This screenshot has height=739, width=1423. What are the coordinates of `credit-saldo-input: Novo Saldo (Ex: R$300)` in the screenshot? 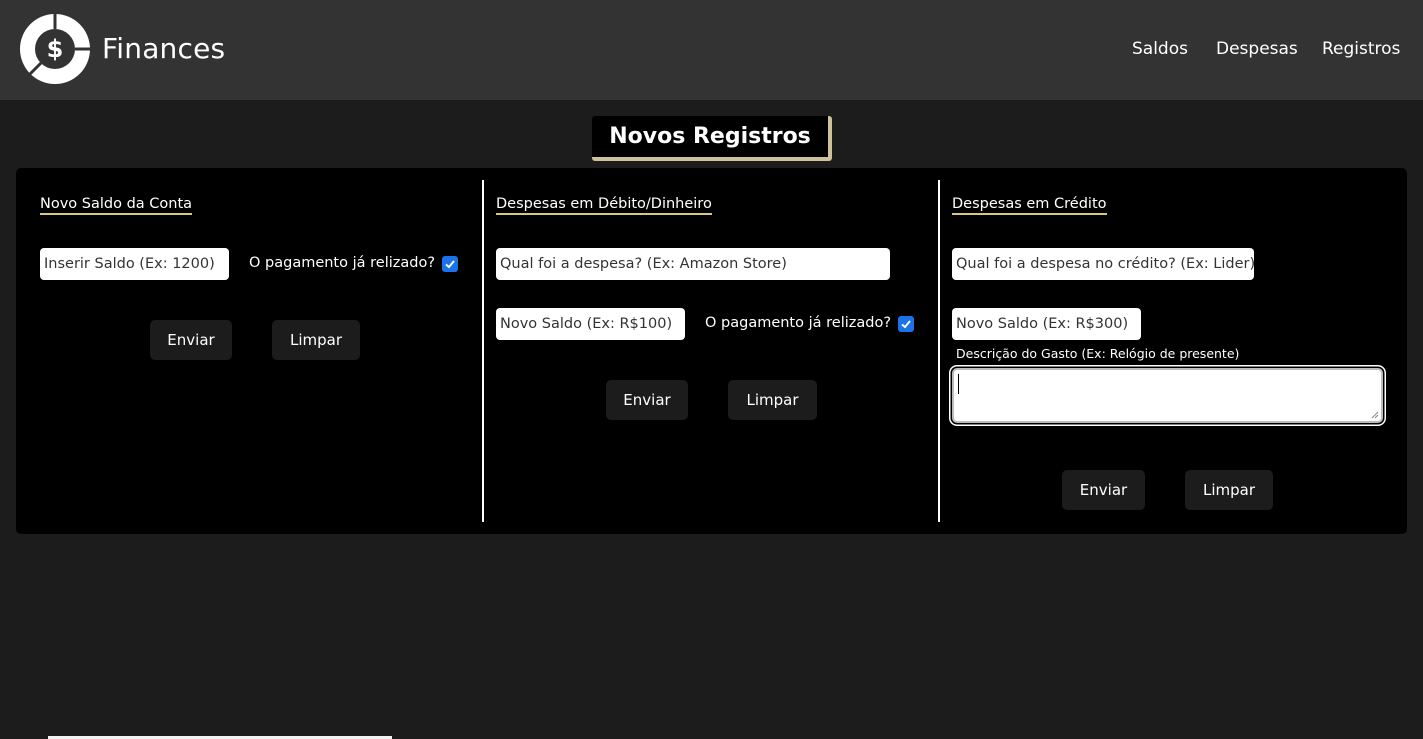 It's located at (1046, 324).